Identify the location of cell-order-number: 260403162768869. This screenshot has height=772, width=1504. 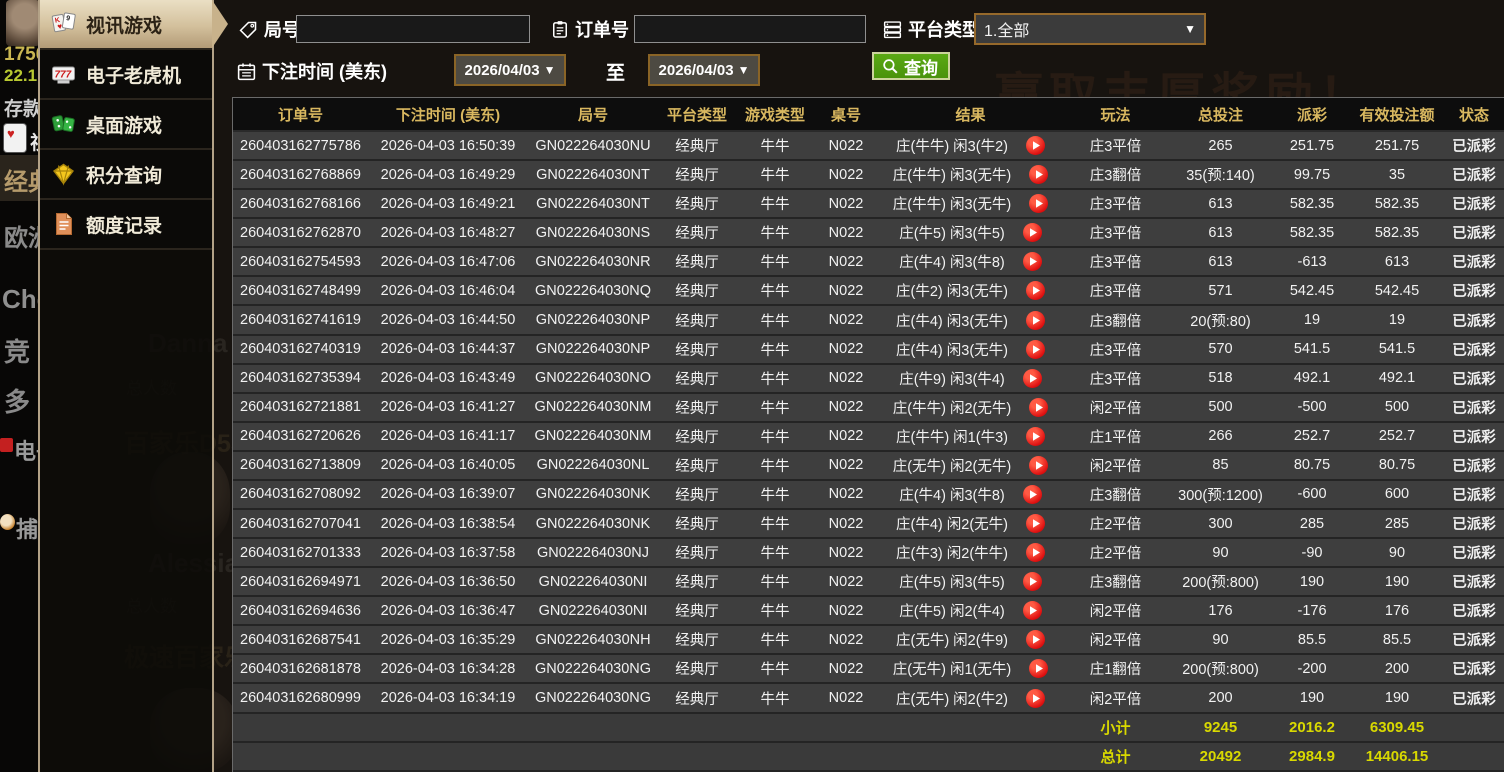
(300, 176).